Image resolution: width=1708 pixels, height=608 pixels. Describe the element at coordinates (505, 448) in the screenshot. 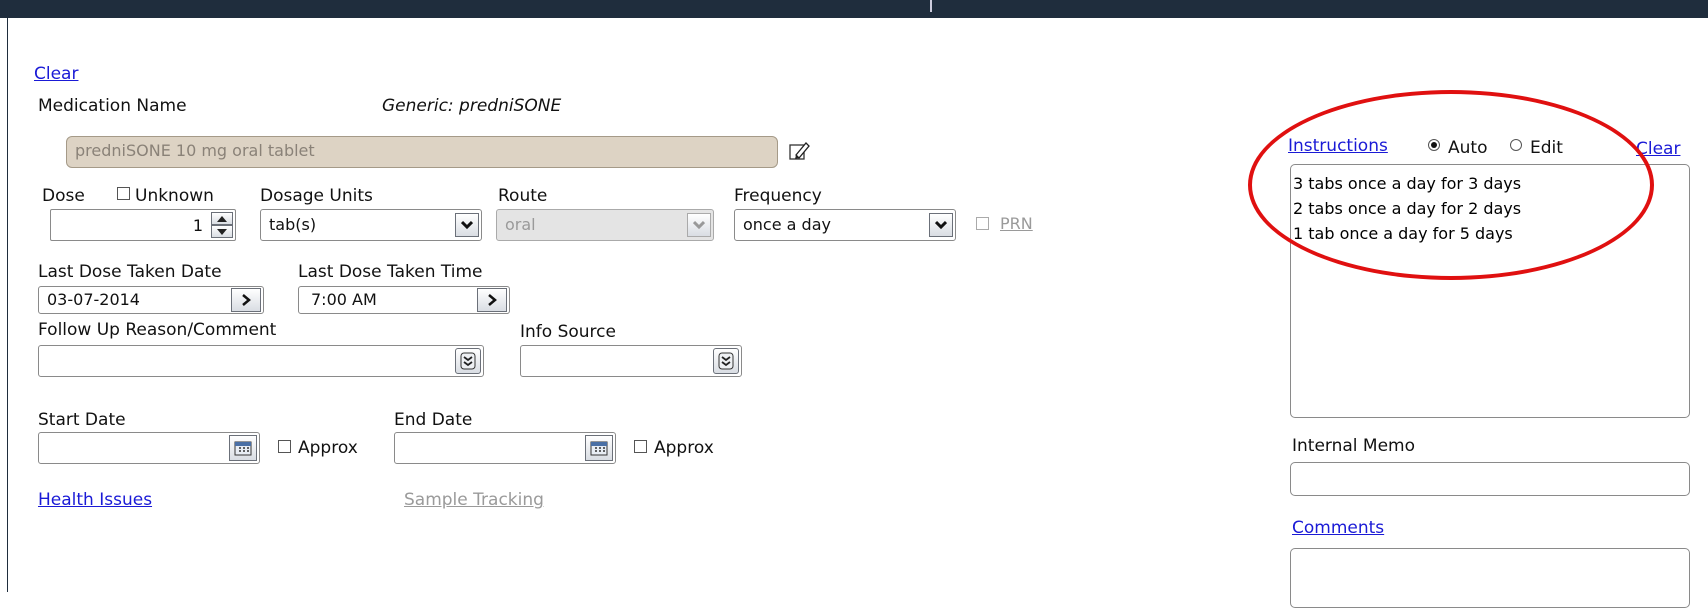

I see `end-date-field` at that location.